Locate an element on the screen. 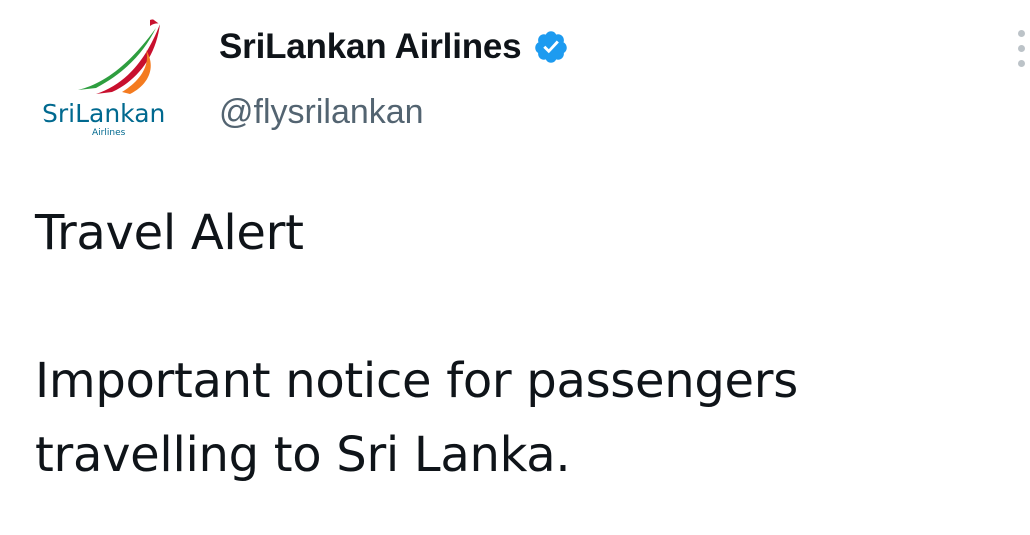 This screenshot has height=535, width=1030. verified-badge-icon is located at coordinates (551, 47).